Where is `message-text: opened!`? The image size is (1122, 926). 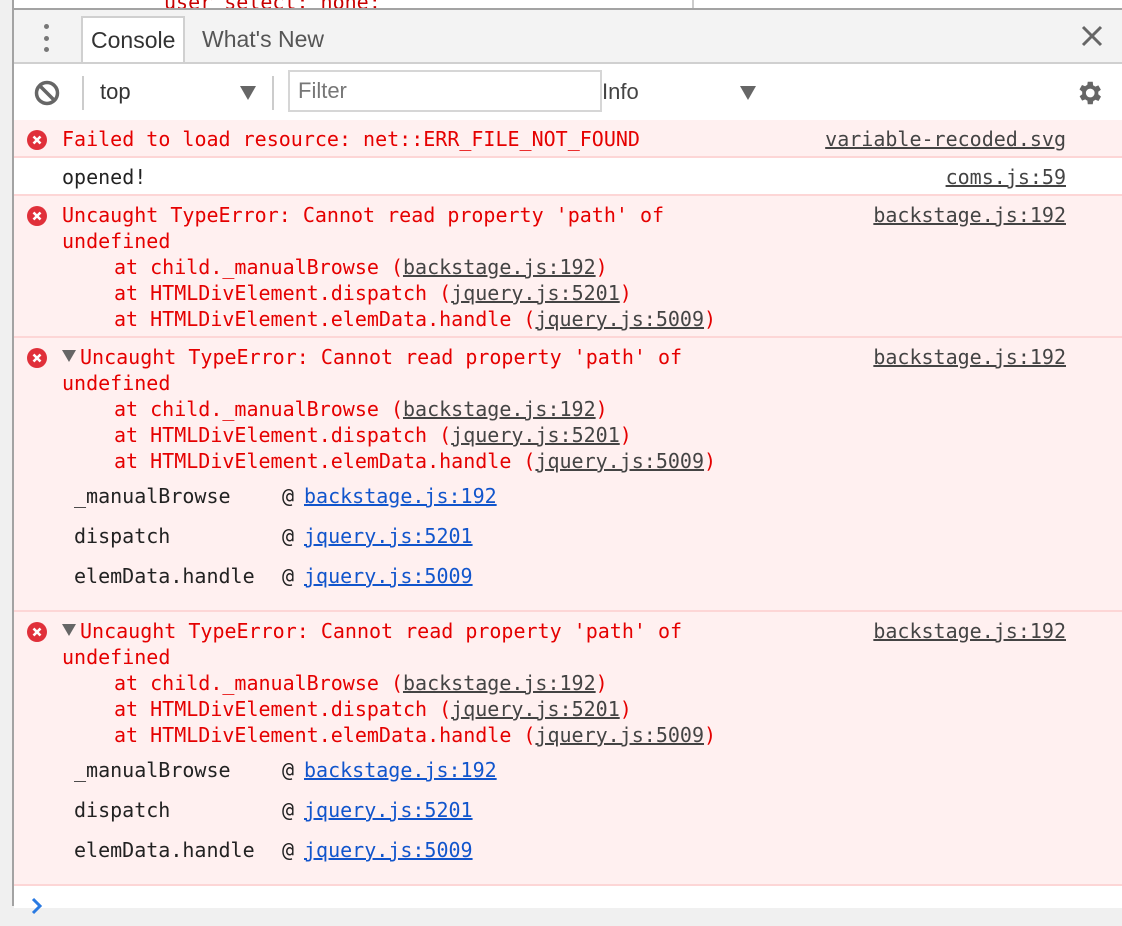 message-text: opened! is located at coordinates (104, 177).